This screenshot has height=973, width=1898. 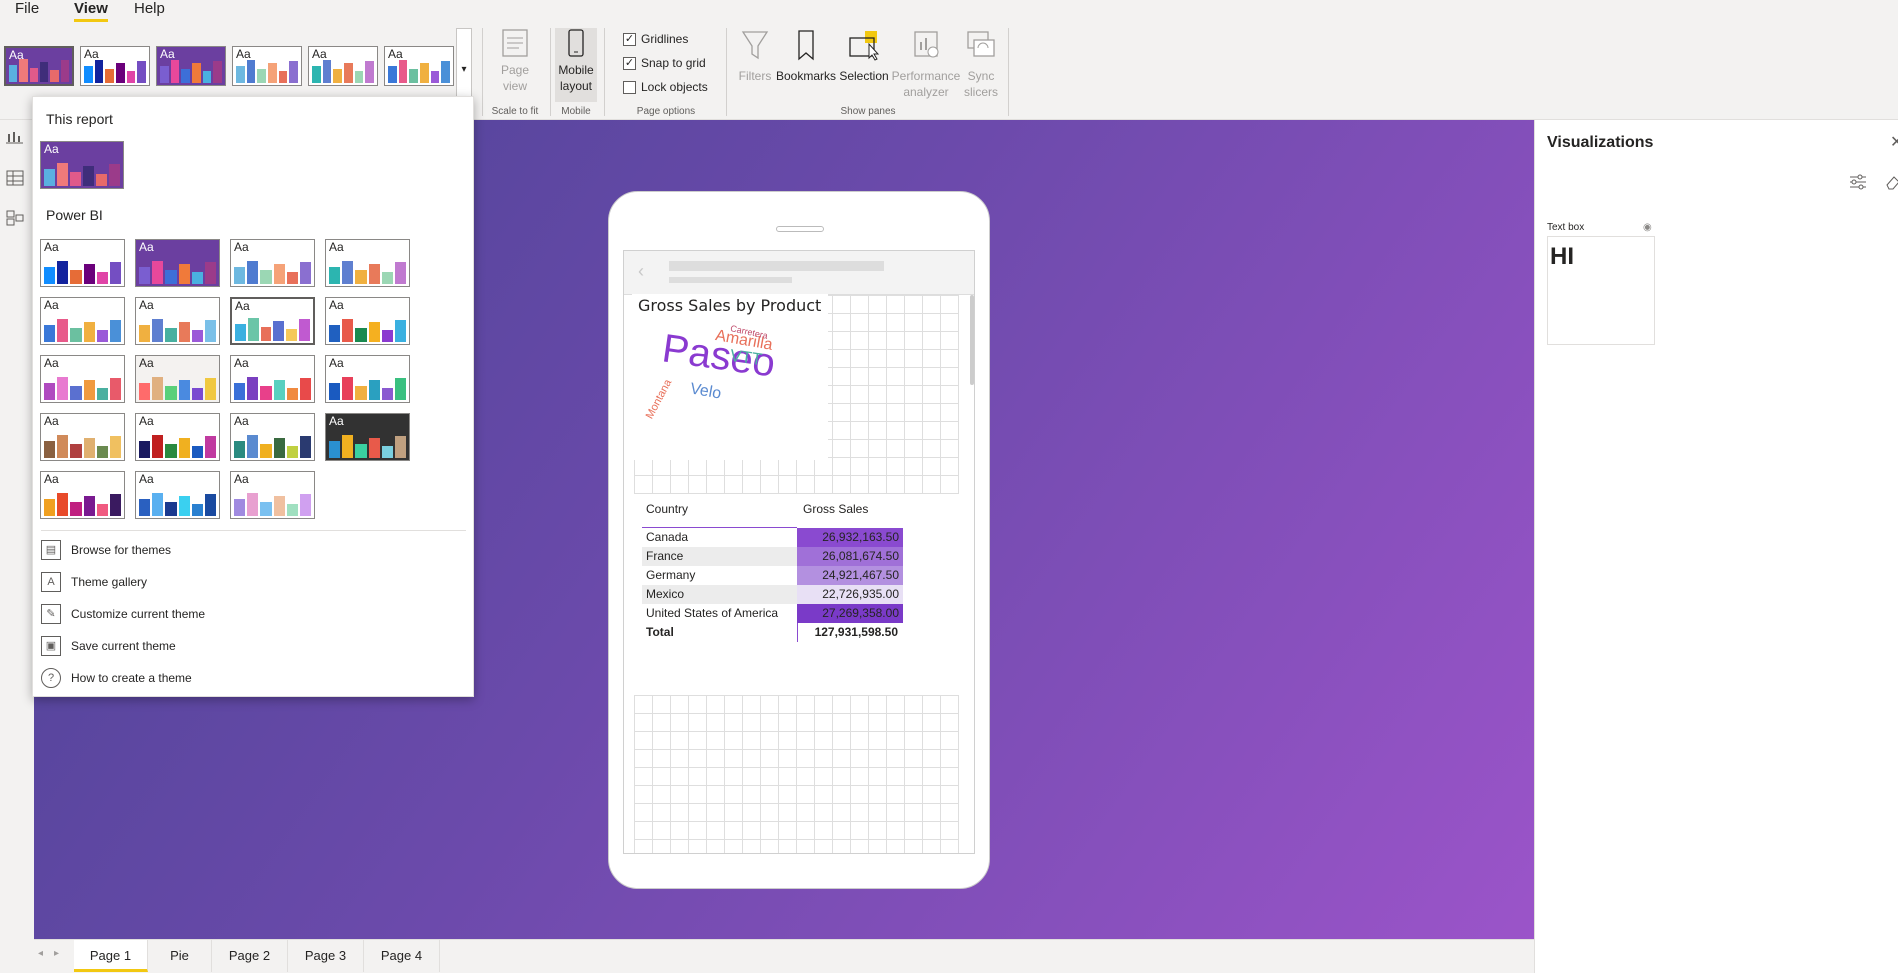 What do you see at coordinates (82, 165) in the screenshot?
I see `this-report-theme: Aa` at bounding box center [82, 165].